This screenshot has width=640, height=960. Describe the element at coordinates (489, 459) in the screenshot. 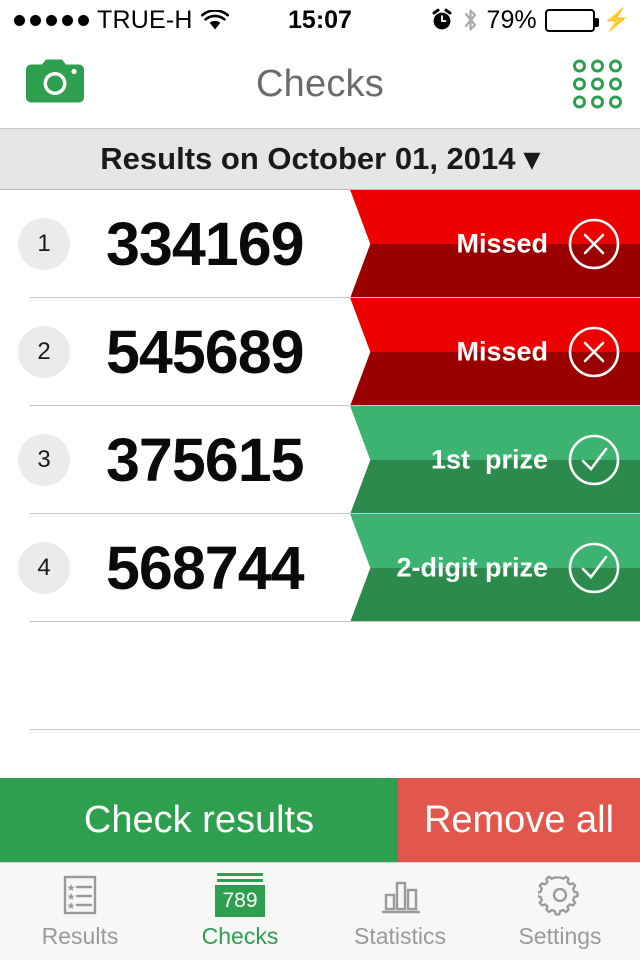

I see `status-badge: 1st prize` at that location.